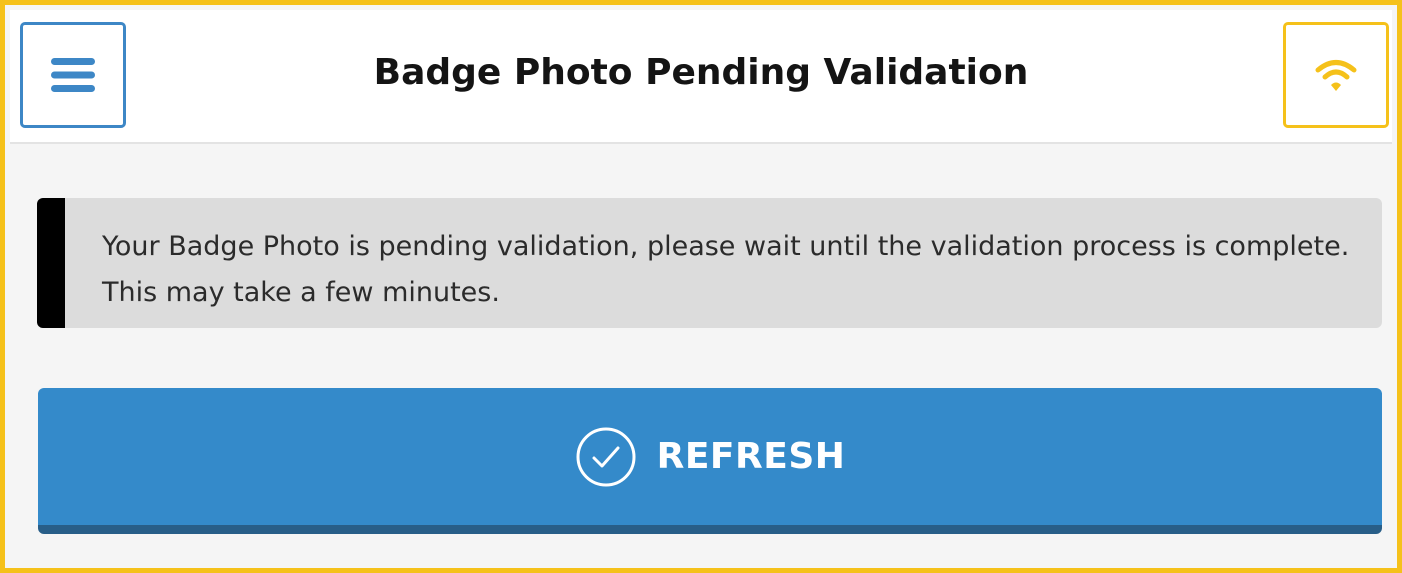  I want to click on hamburger-menu-icon, so click(73, 75).